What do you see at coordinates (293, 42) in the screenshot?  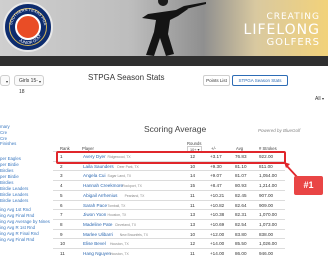 I see `tagline-golfers: GOLFERS` at bounding box center [293, 42].